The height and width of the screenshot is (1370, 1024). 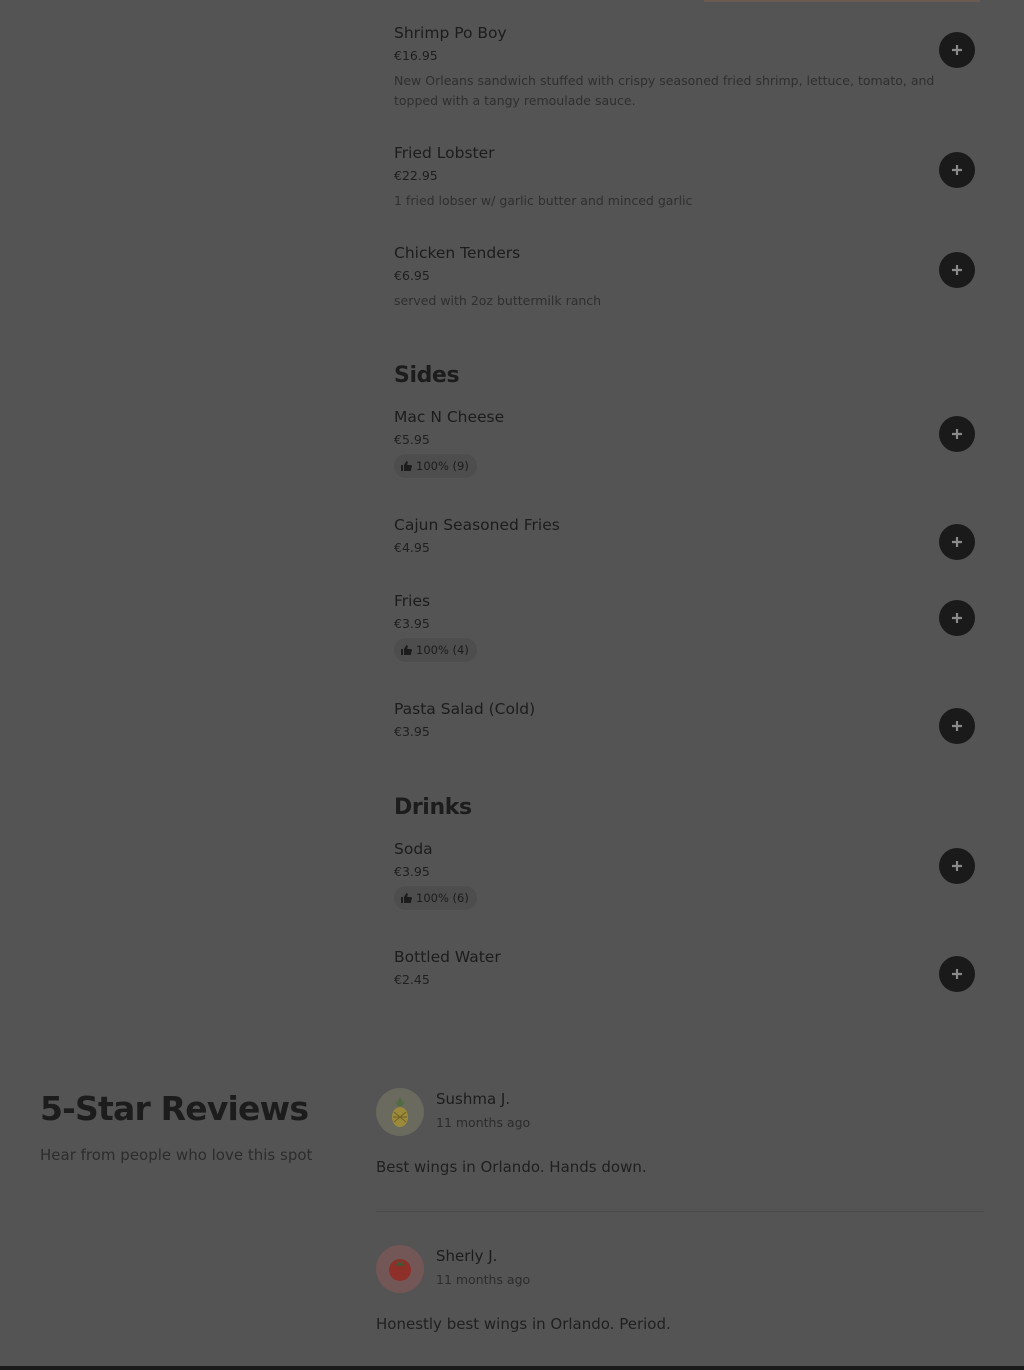 I want to click on item-price: €5.95, so click(x=412, y=439).